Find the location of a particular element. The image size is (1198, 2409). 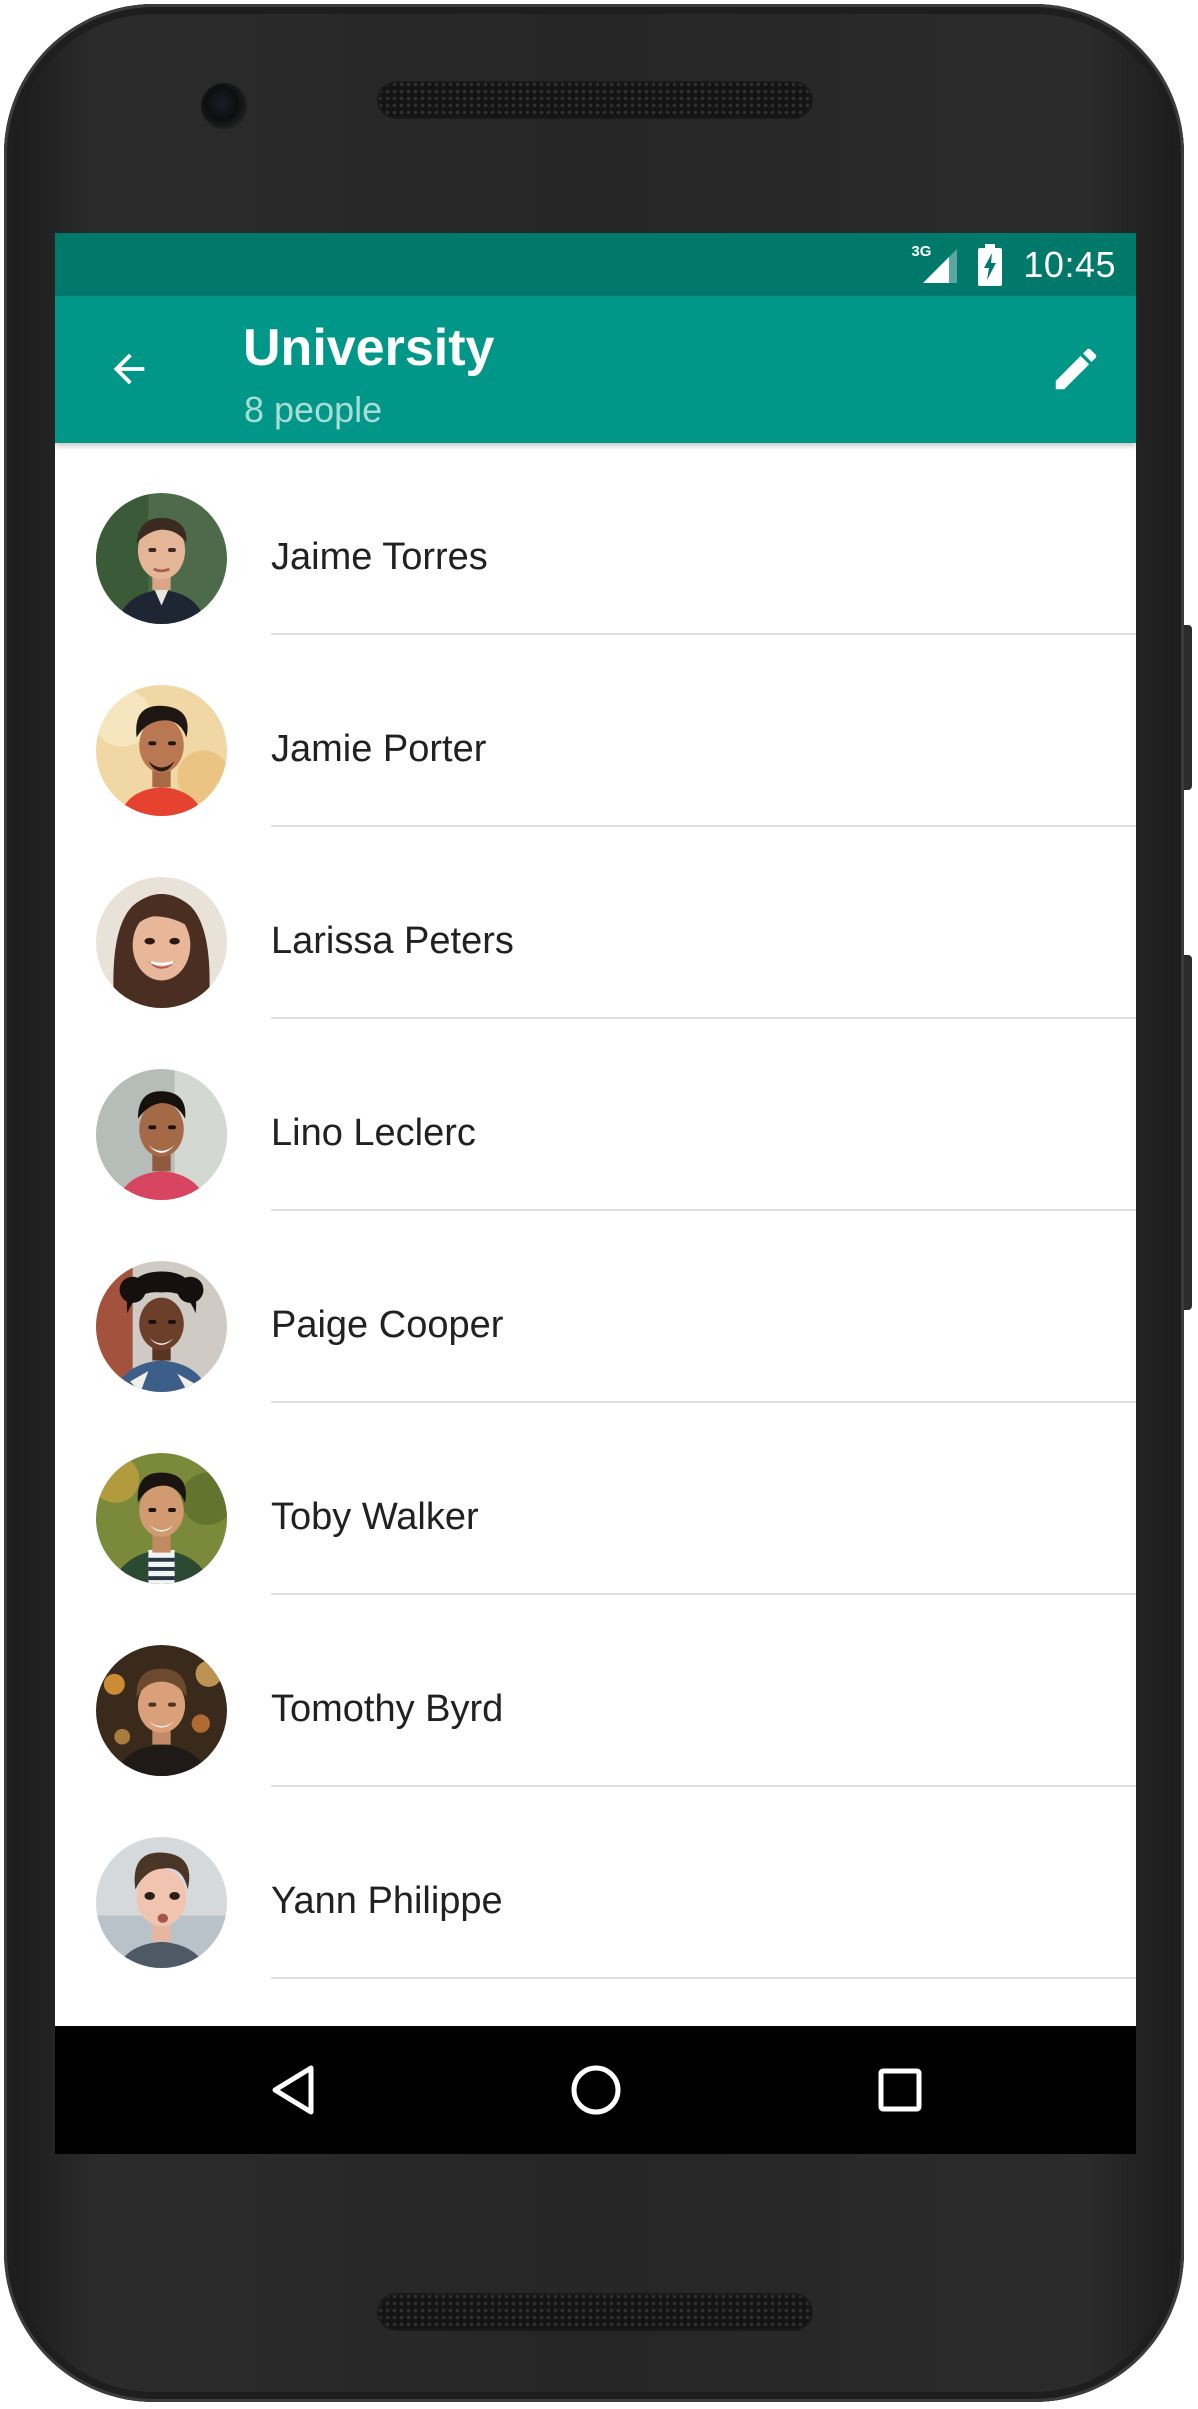

contact-name: Toby Walker is located at coordinates (375, 1517).